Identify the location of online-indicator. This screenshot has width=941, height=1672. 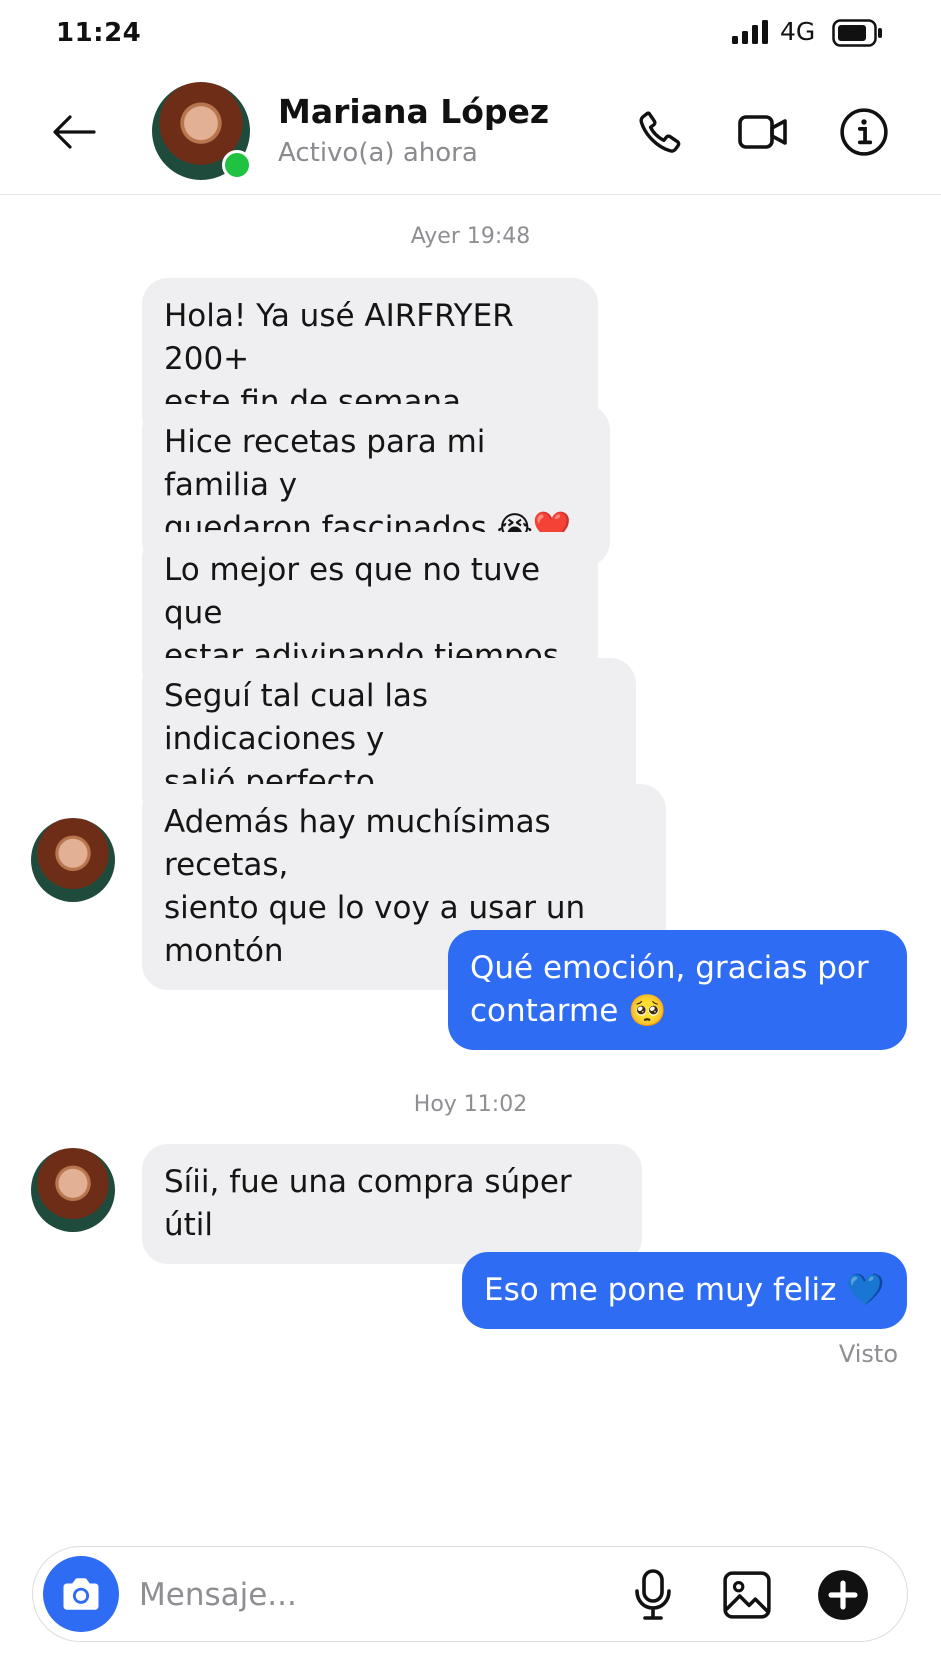
(237, 165).